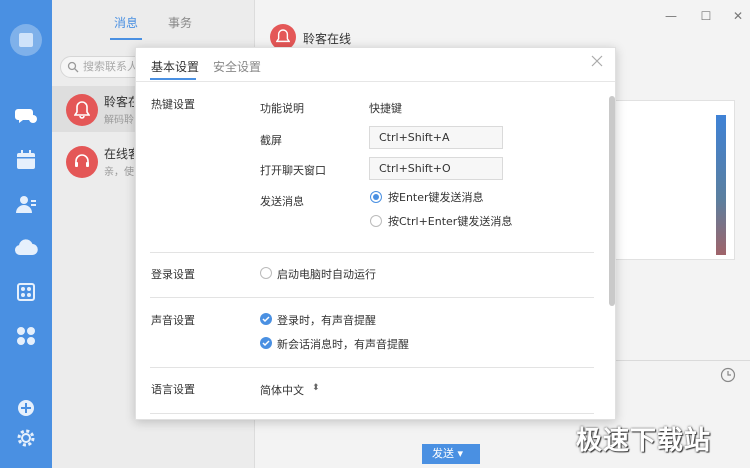 This screenshot has height=468, width=750. Describe the element at coordinates (26, 160) in the screenshot. I see `calendar-icon` at that location.